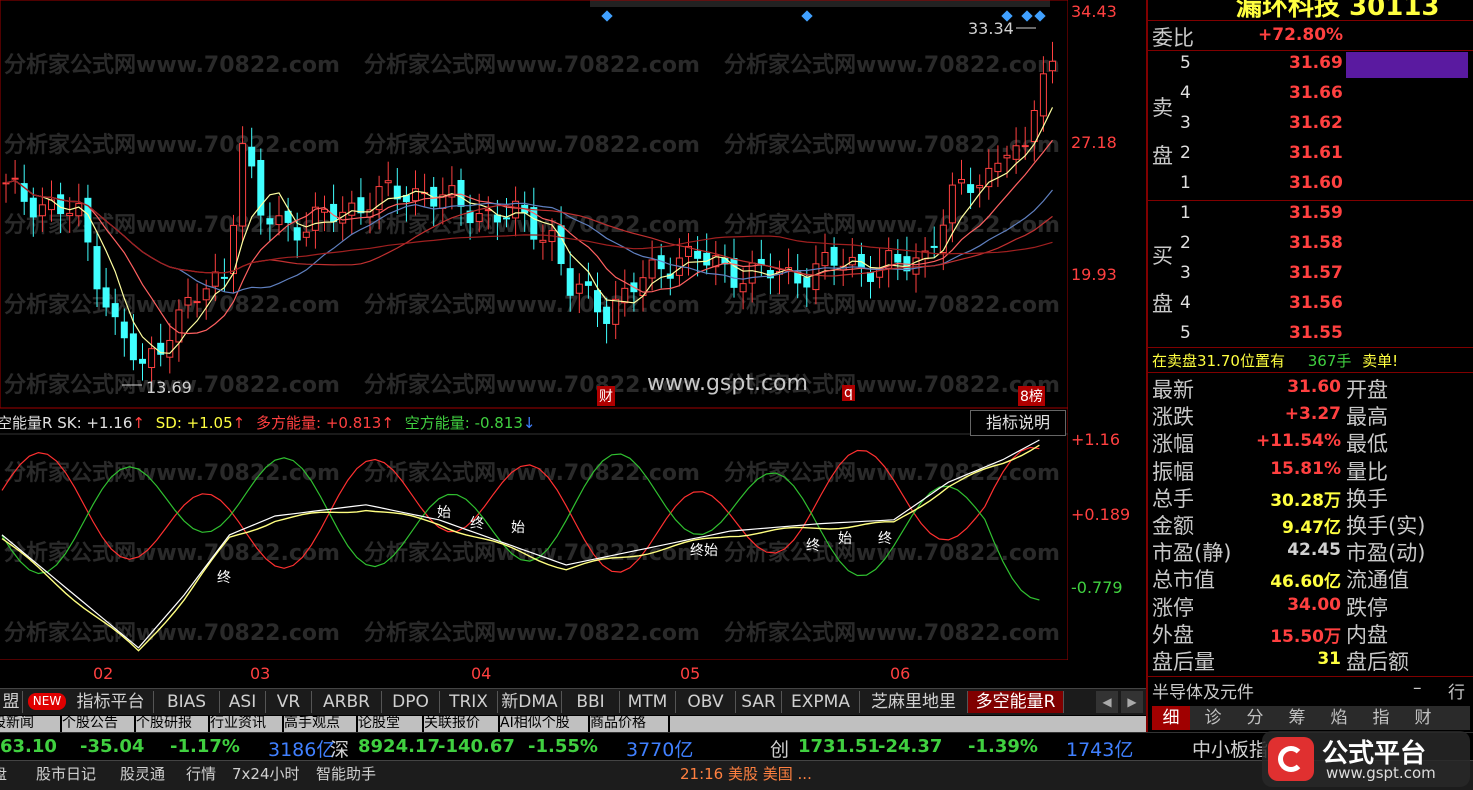  Describe the element at coordinates (779, 748) in the screenshot. I see `index-name: 创` at that location.